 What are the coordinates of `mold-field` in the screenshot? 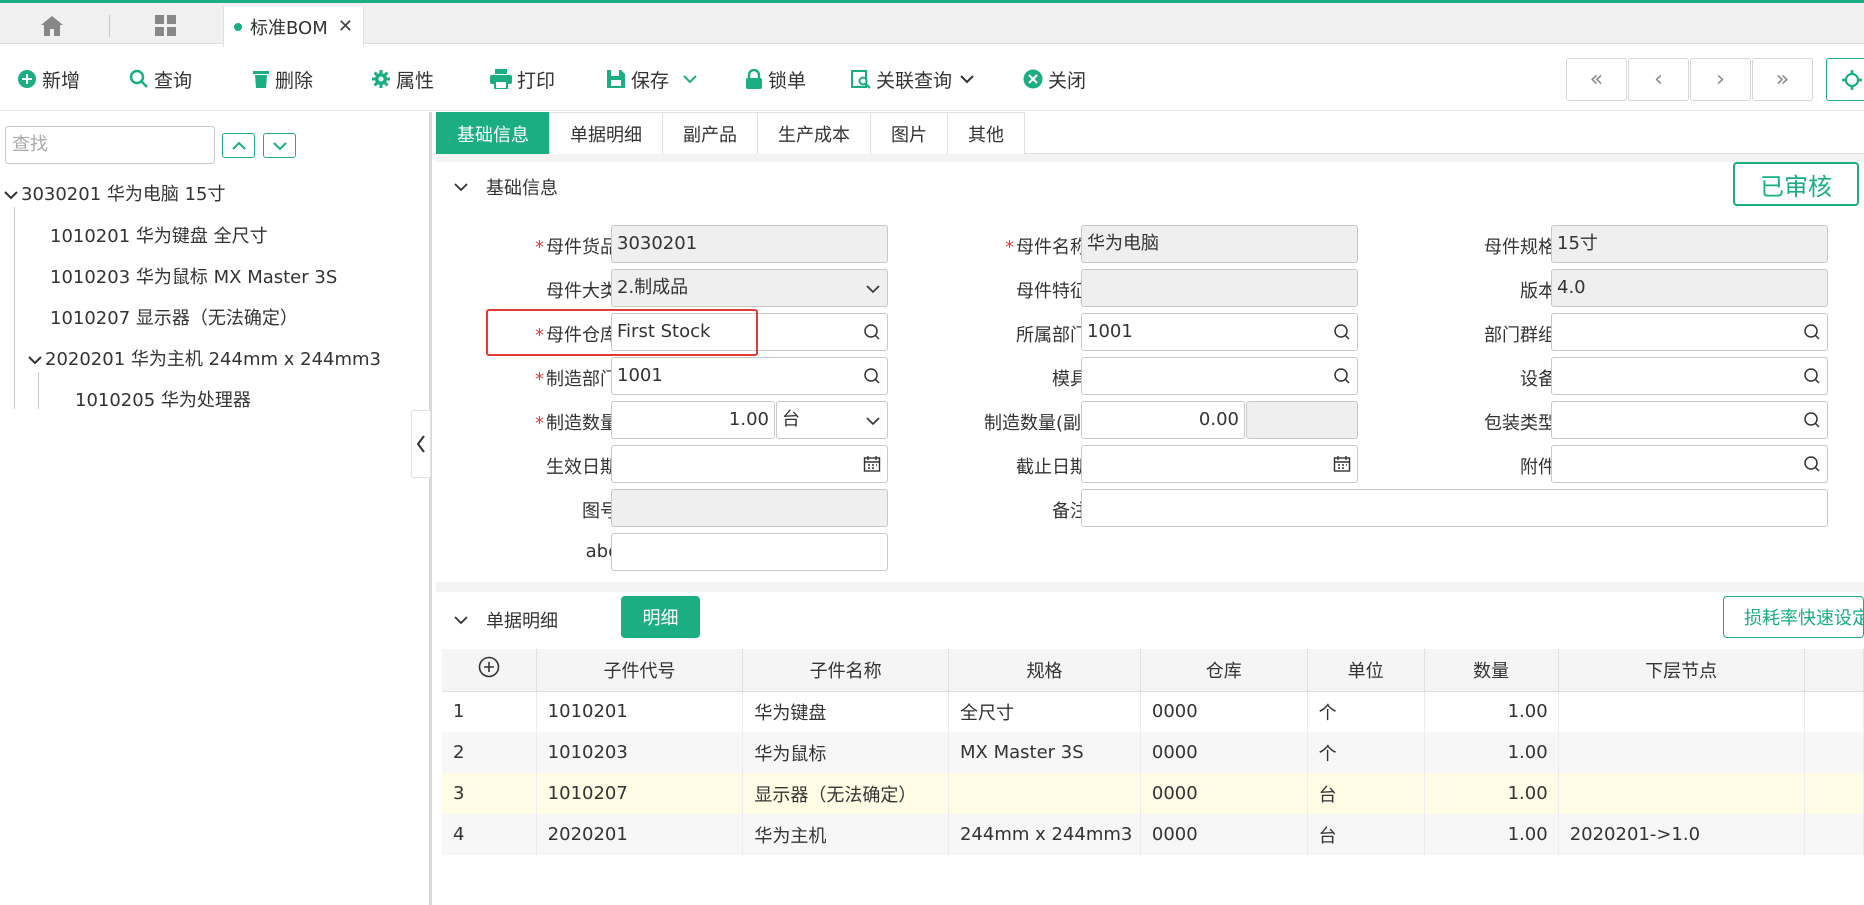 It's located at (1219, 376).